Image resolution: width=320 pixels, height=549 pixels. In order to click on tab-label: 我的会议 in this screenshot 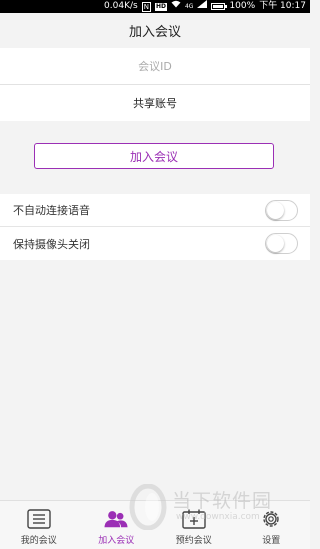, I will do `click(38, 541)`.